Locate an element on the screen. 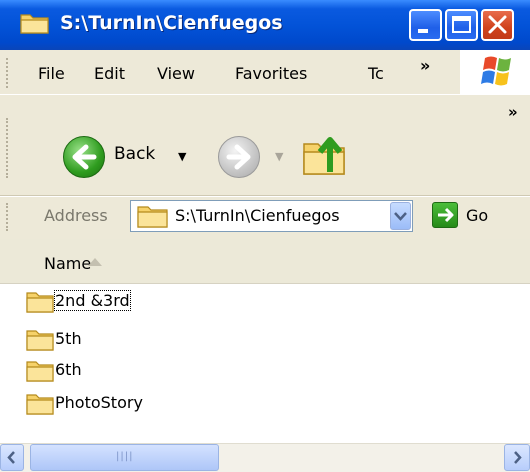 The width and height of the screenshot is (530, 472). chevron-left-icon is located at coordinates (11, 457).